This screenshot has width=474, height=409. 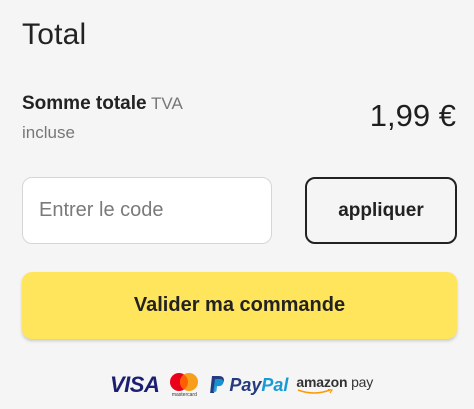 What do you see at coordinates (412, 115) in the screenshot?
I see `total-amount: 1,99 €` at bounding box center [412, 115].